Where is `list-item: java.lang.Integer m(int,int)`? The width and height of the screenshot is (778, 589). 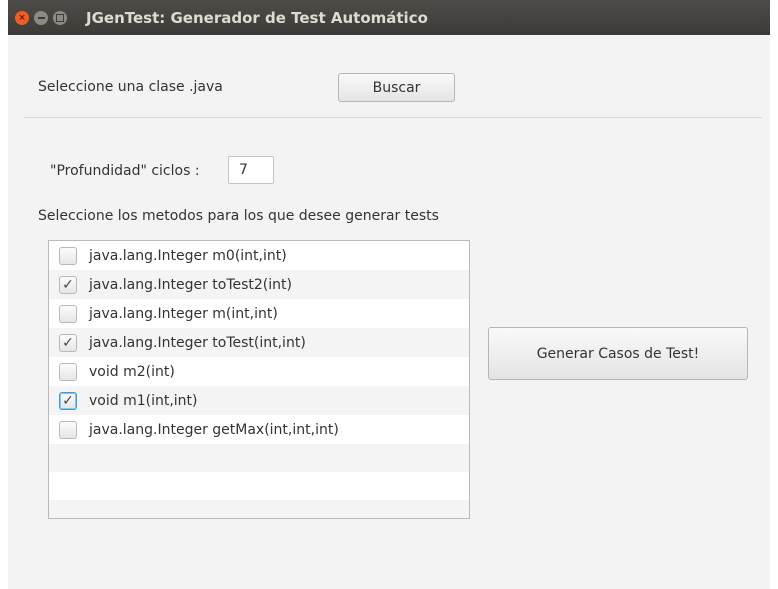 list-item: java.lang.Integer m(int,int) is located at coordinates (259, 313).